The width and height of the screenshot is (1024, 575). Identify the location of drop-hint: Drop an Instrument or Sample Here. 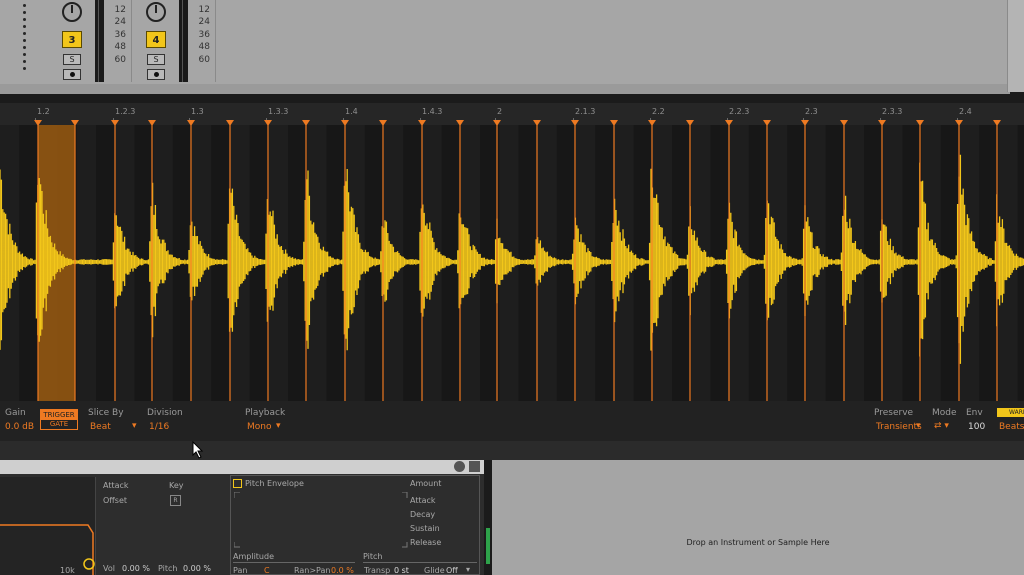
(758, 542).